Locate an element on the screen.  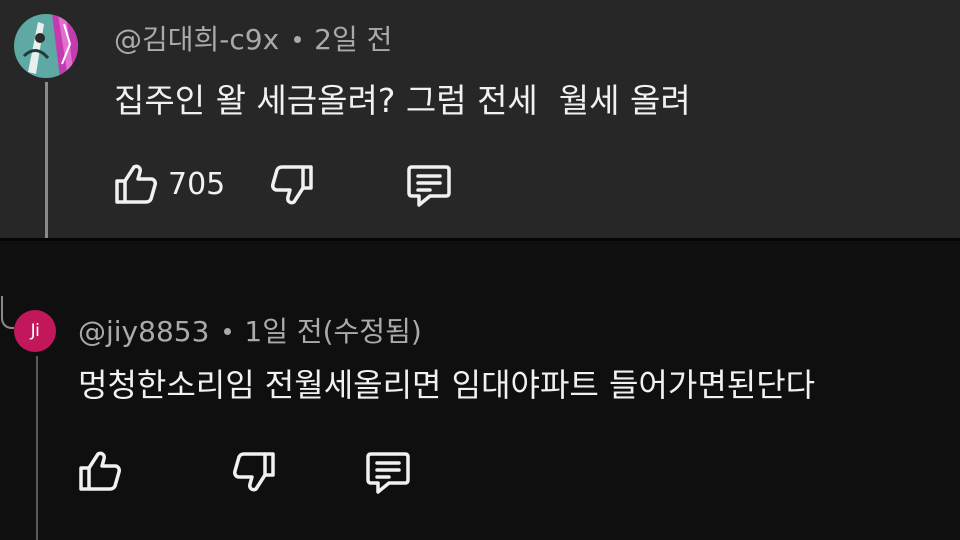
timestamp: 2일 전 is located at coordinates (353, 39).